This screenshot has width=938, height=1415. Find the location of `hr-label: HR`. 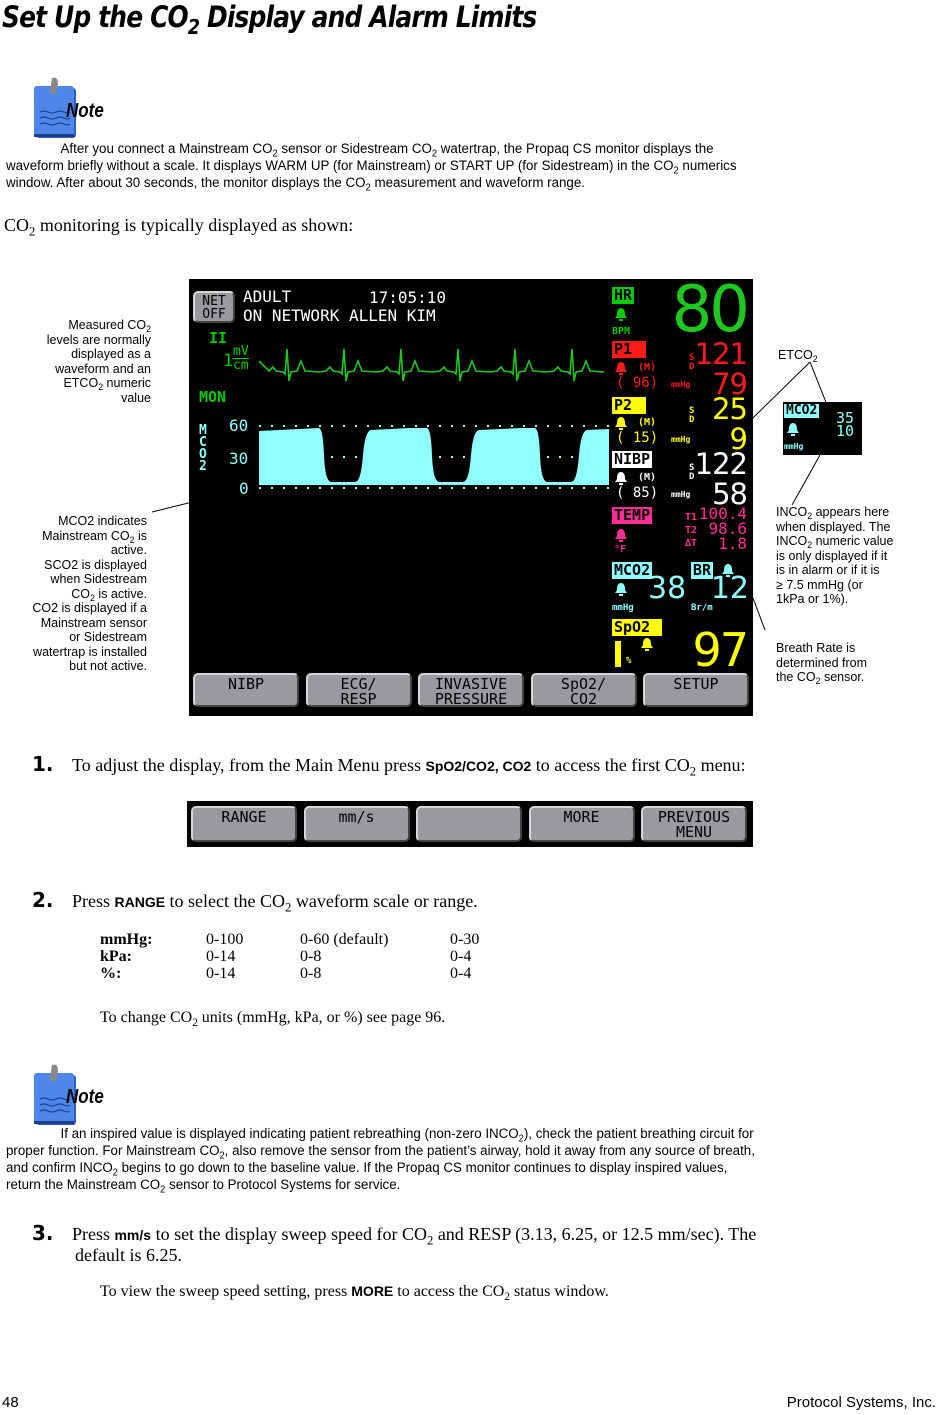

hr-label: HR is located at coordinates (623, 295).